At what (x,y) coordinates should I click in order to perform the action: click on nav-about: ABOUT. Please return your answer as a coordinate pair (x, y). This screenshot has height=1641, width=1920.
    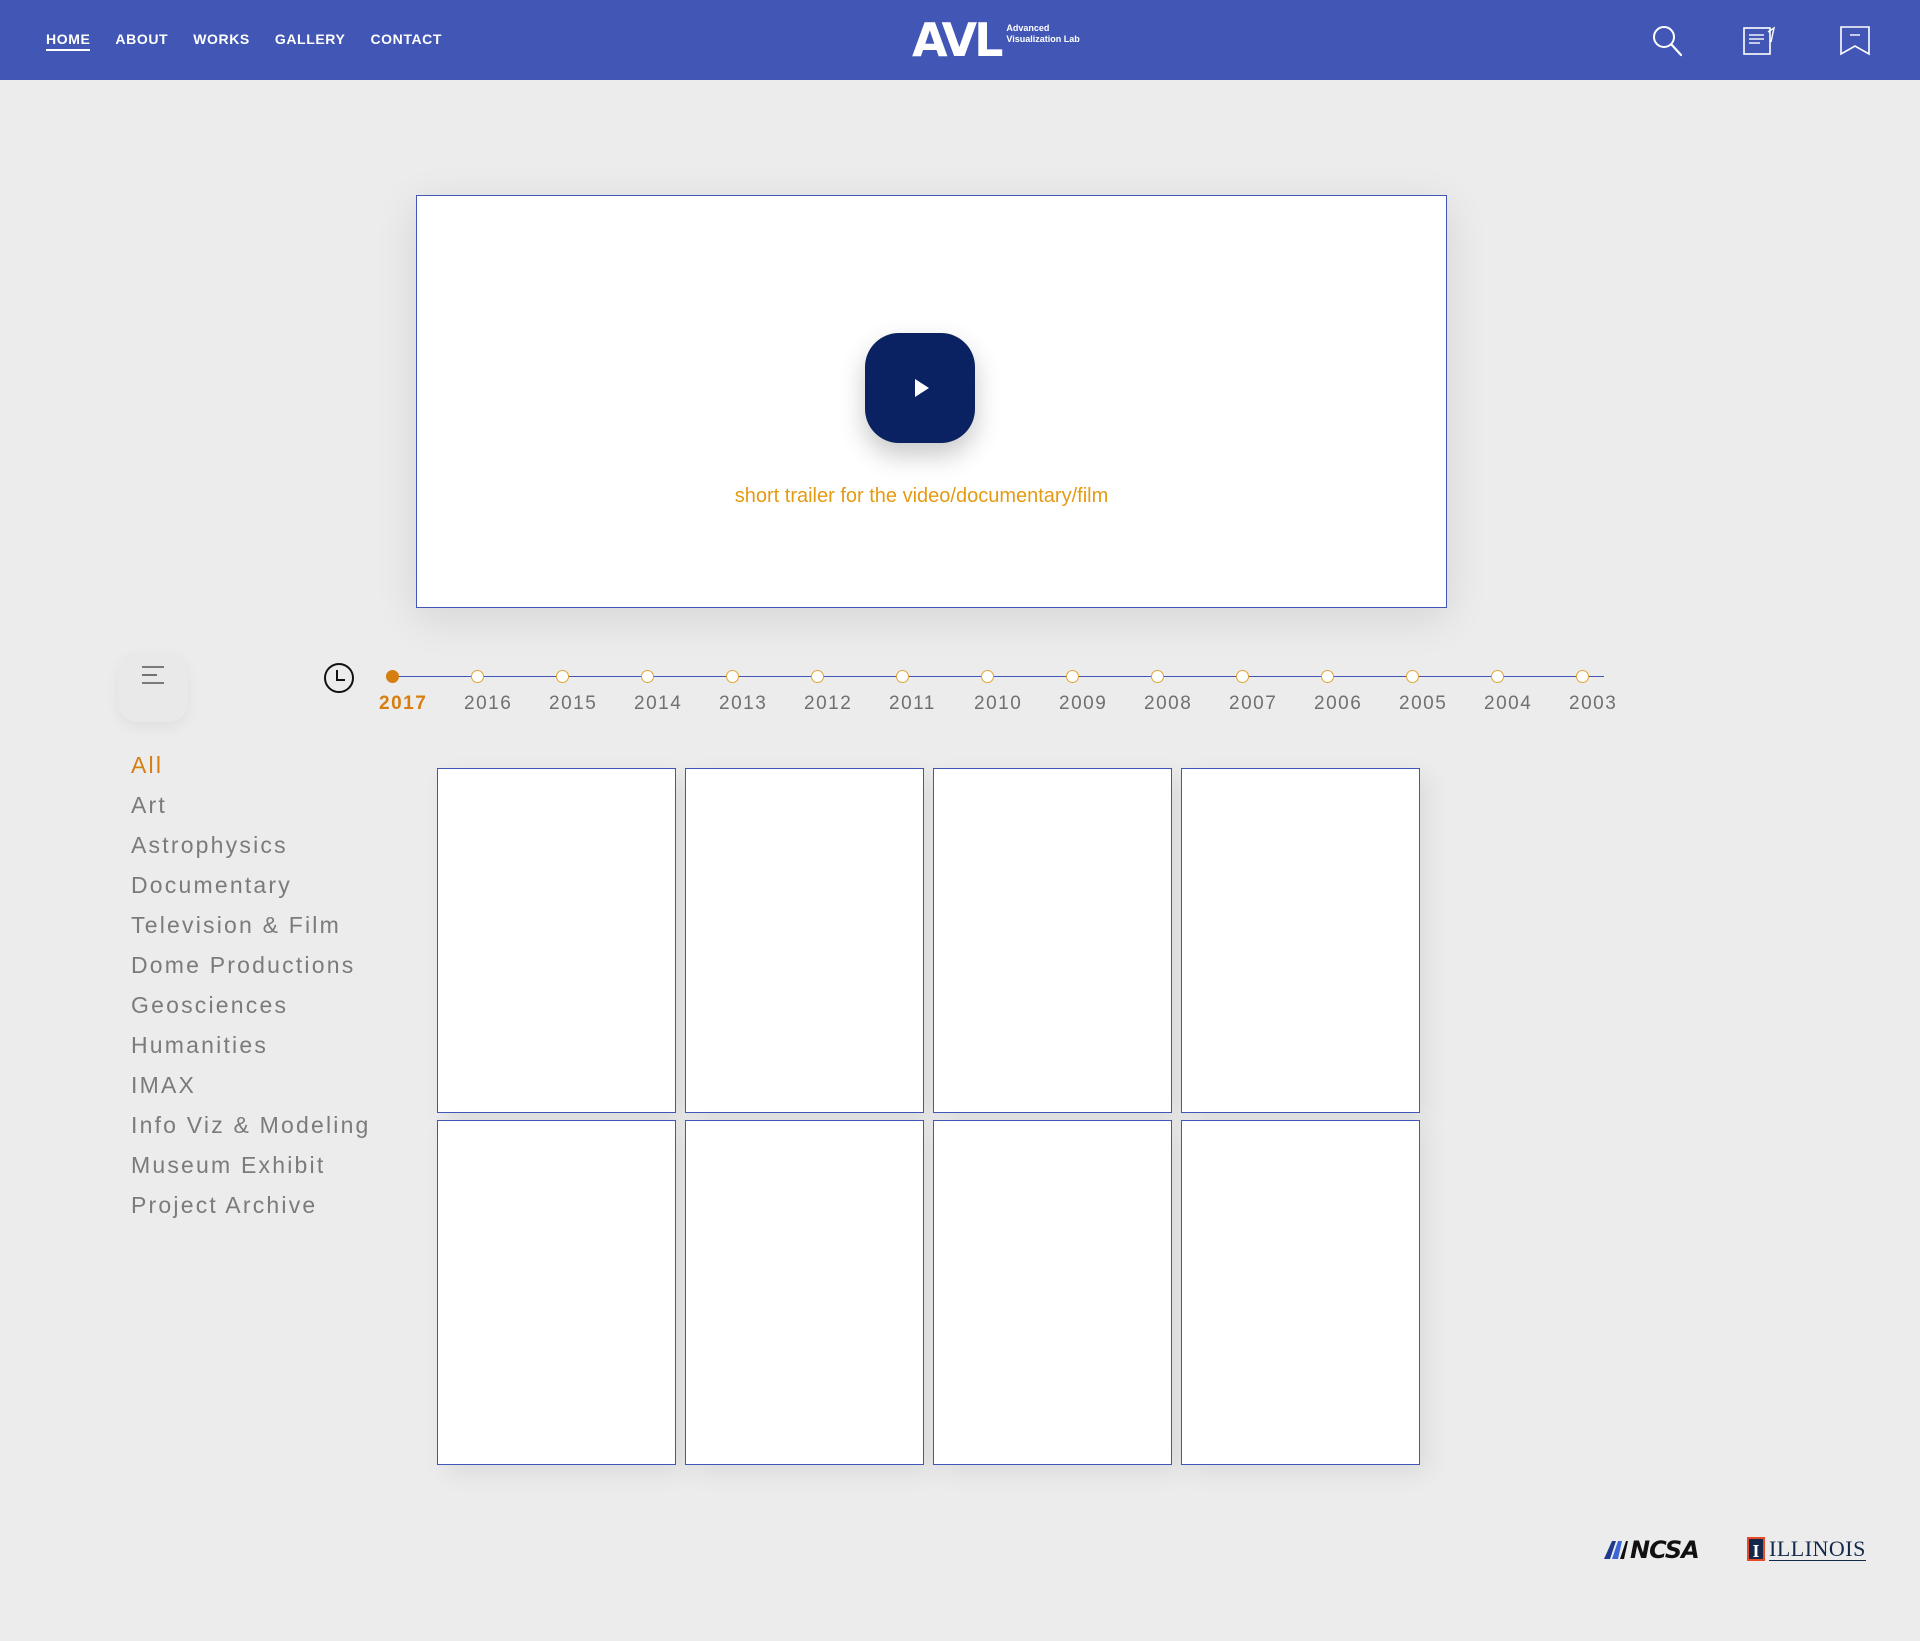
    Looking at the image, I should click on (141, 41).